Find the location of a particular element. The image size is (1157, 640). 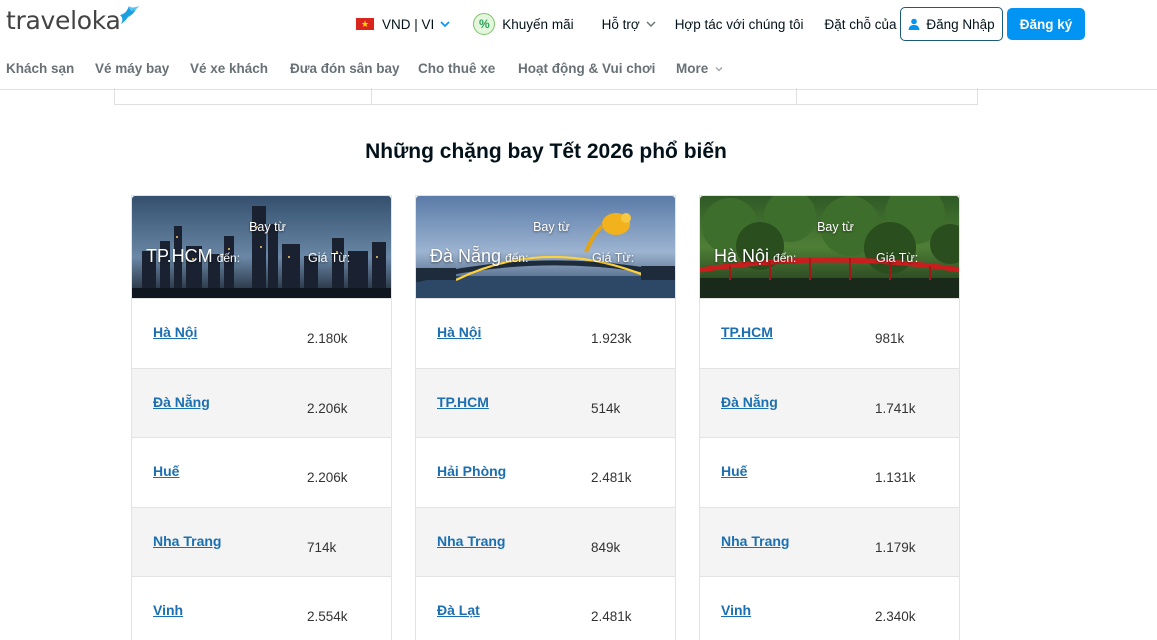

origin-name: Đà Nẵng is located at coordinates (466, 256).